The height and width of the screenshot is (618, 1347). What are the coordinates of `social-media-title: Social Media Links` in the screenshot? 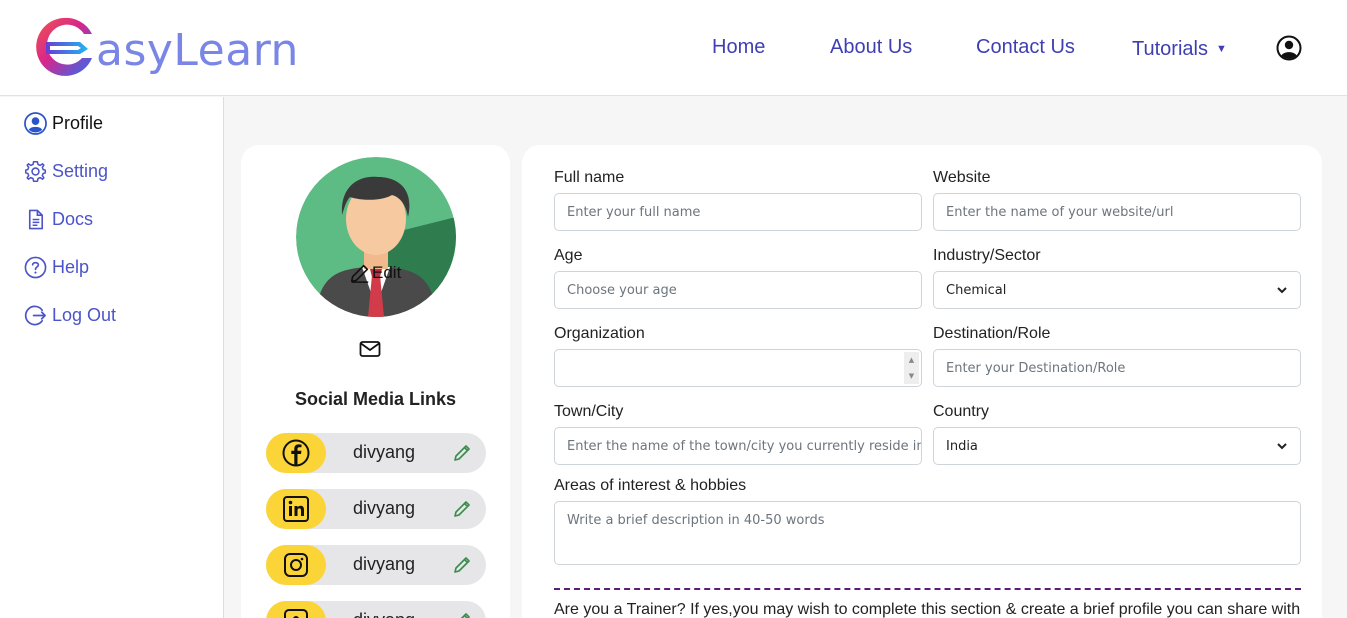 It's located at (375, 399).